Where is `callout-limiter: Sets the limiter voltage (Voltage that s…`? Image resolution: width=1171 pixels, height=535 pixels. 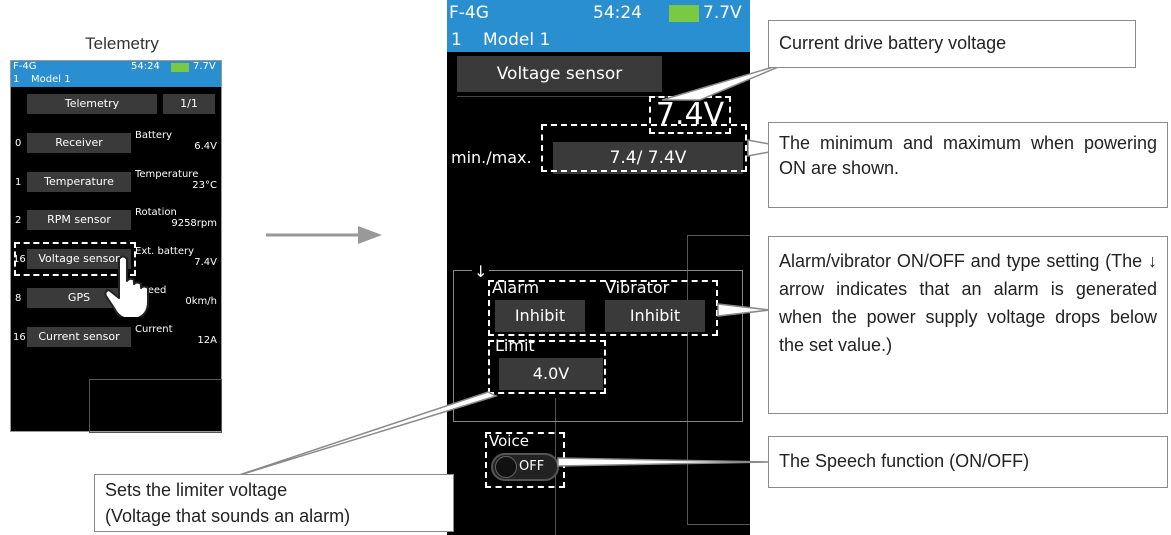 callout-limiter: Sets the limiter voltage (Voltage that s… is located at coordinates (274, 503).